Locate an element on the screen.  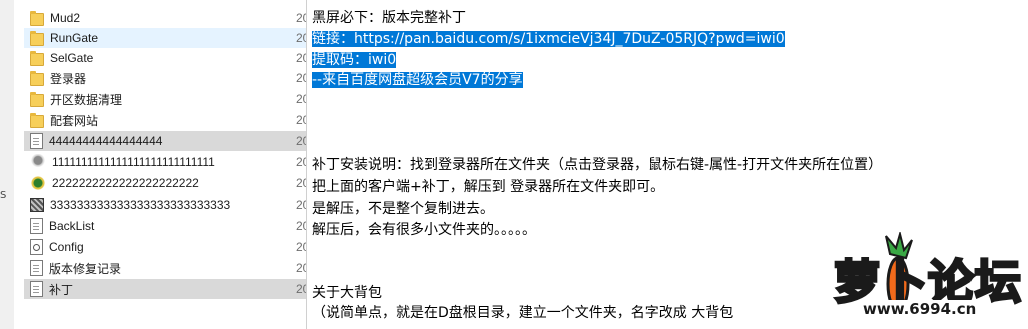
editor-line: 是解压，不是整个复制进去。 is located at coordinates (403, 209).